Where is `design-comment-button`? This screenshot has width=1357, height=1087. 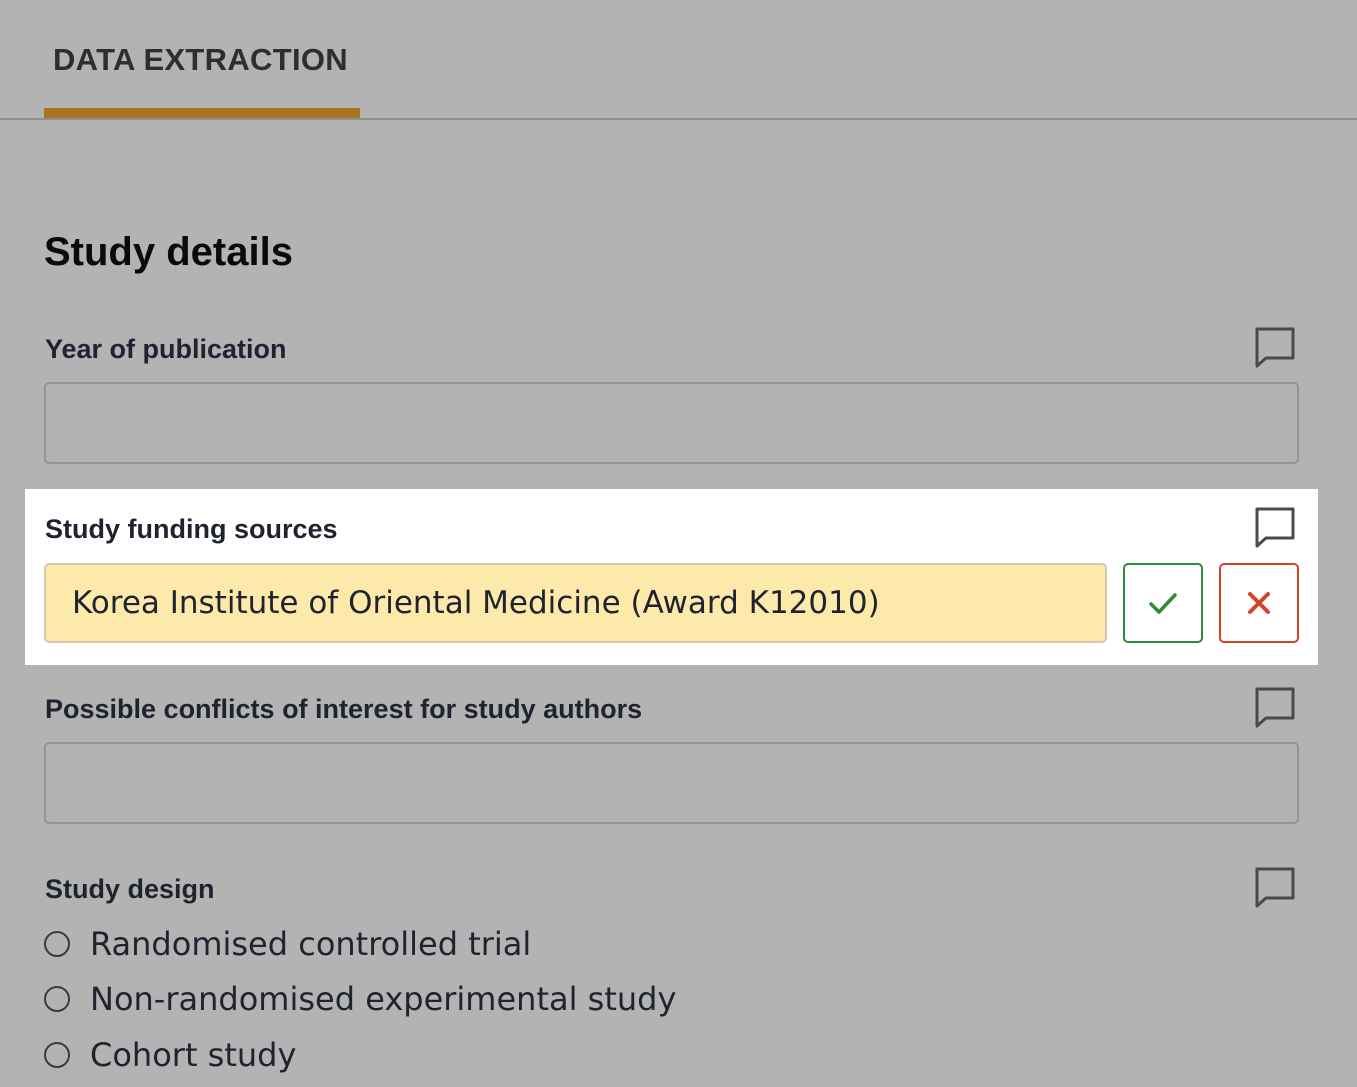
design-comment-button is located at coordinates (1275, 888).